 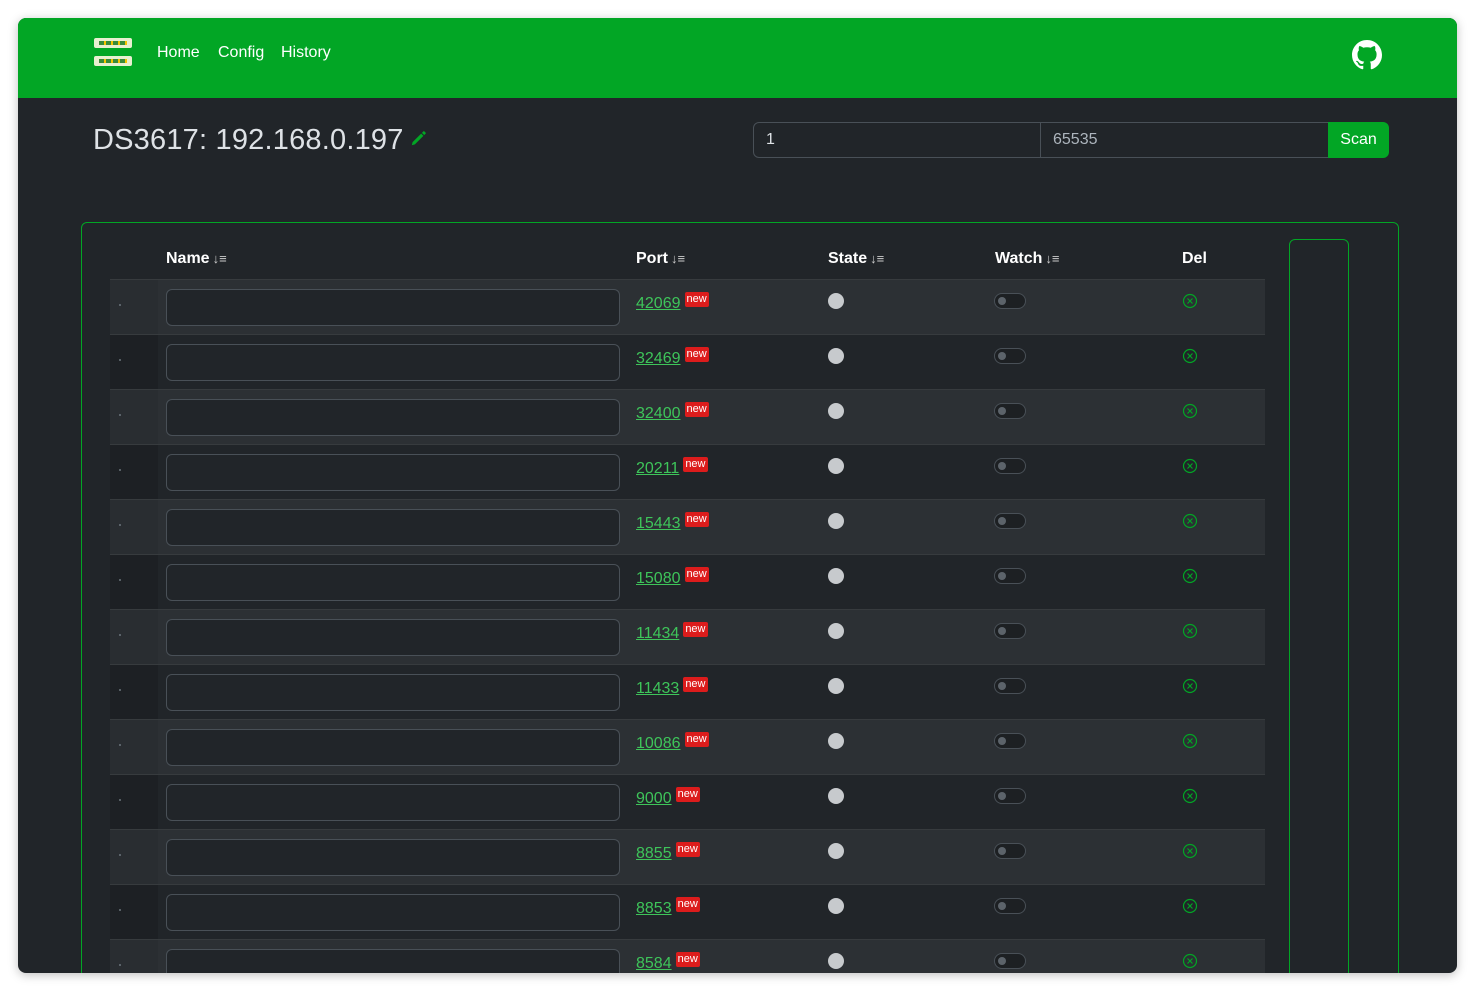 What do you see at coordinates (306, 53) in the screenshot?
I see `nav-history-link: History` at bounding box center [306, 53].